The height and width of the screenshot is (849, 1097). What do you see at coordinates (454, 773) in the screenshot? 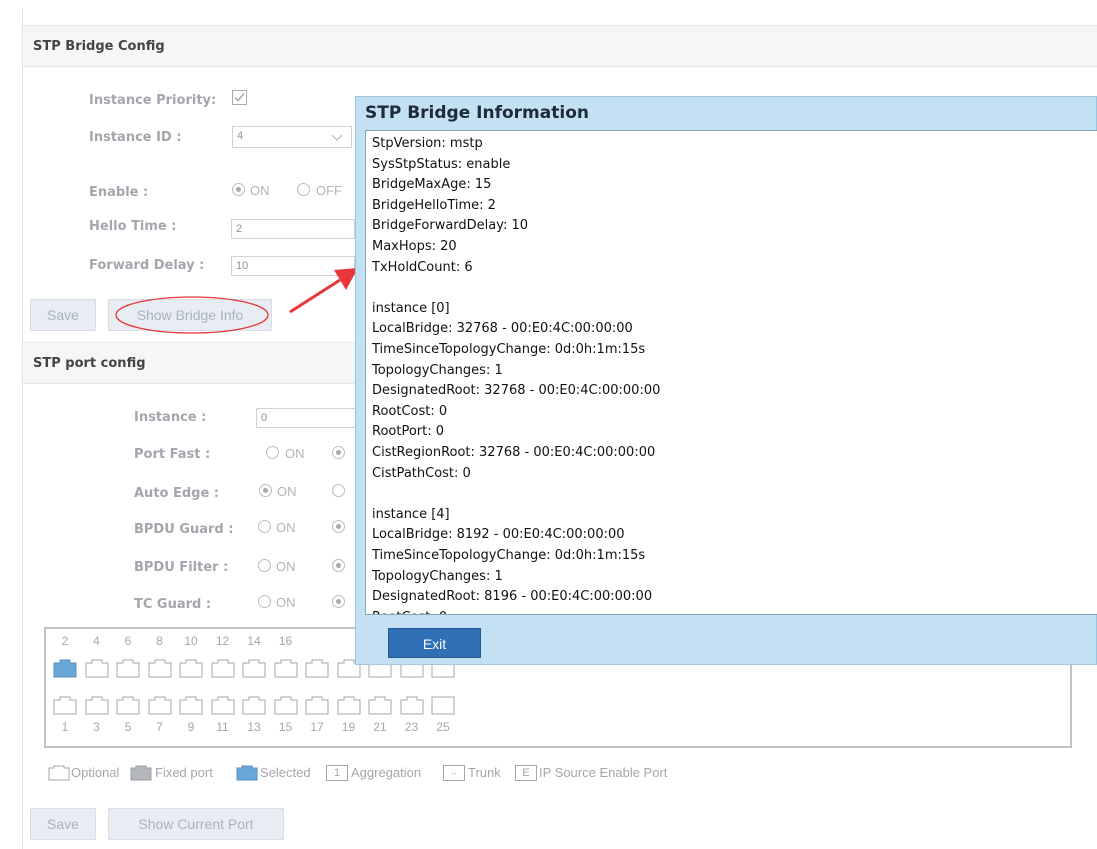
I see `trunk-icon: ..` at bounding box center [454, 773].